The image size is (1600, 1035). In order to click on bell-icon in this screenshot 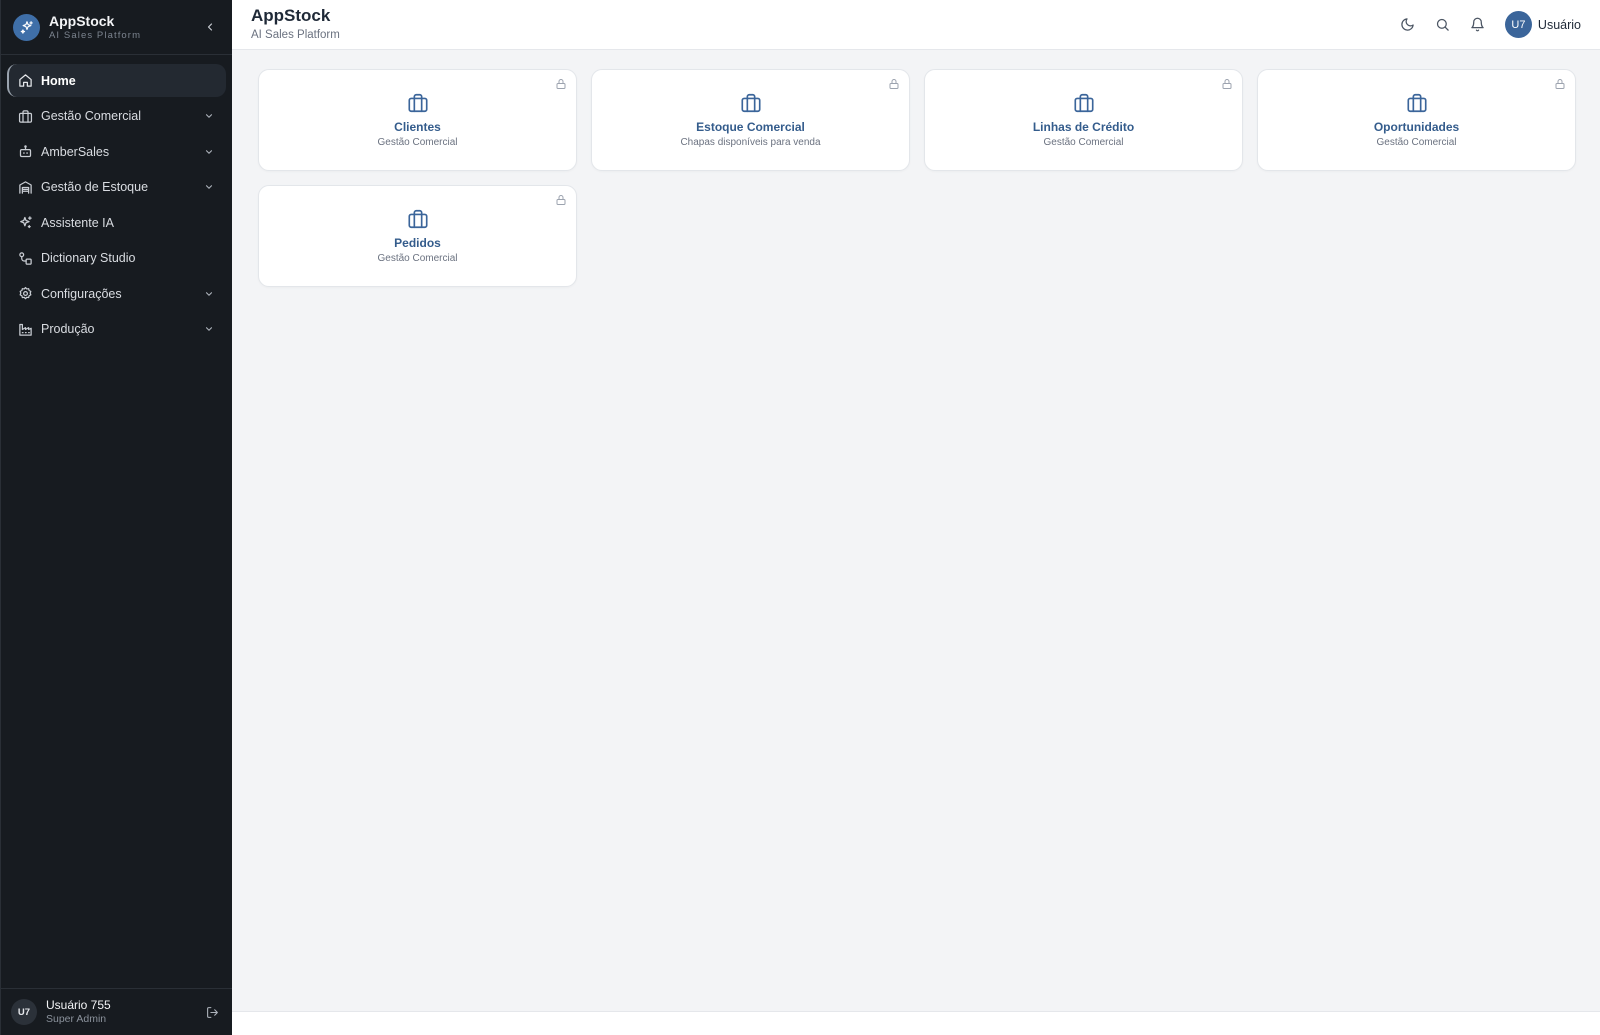, I will do `click(1478, 24)`.